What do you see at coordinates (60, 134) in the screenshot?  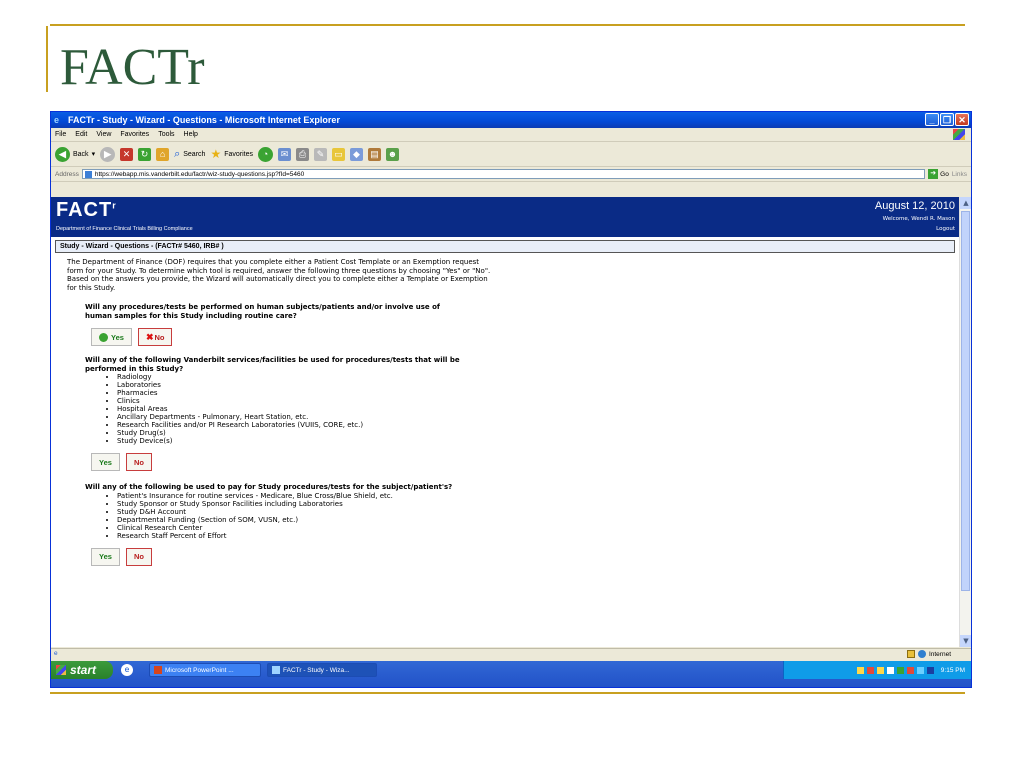 I see `menu-file: File` at bounding box center [60, 134].